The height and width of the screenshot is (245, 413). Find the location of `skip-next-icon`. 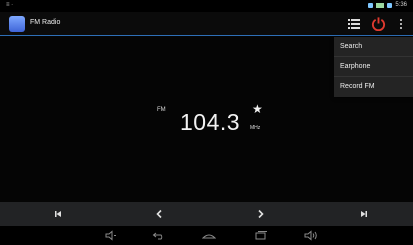

skip-next-icon is located at coordinates (364, 214).